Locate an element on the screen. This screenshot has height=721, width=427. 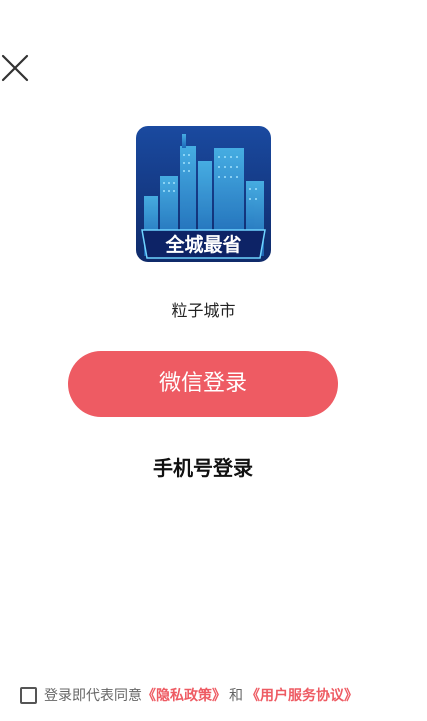
agreement-row: 登录即代表同意 《隐私政策》 和 《用户服务协议》 is located at coordinates (189, 695).